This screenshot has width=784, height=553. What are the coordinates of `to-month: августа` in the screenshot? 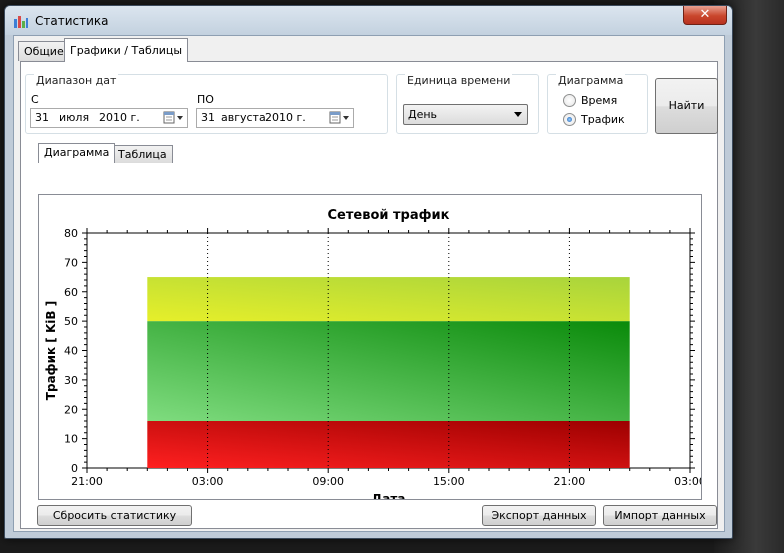 It's located at (243, 118).